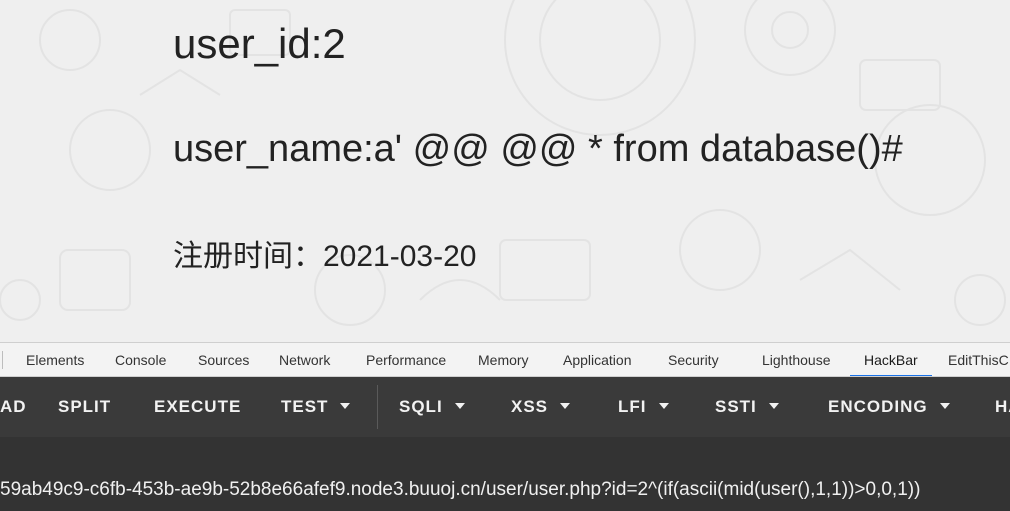  Describe the element at coordinates (736, 406) in the screenshot. I see `ssti-dropdown-label: SSTI` at that location.